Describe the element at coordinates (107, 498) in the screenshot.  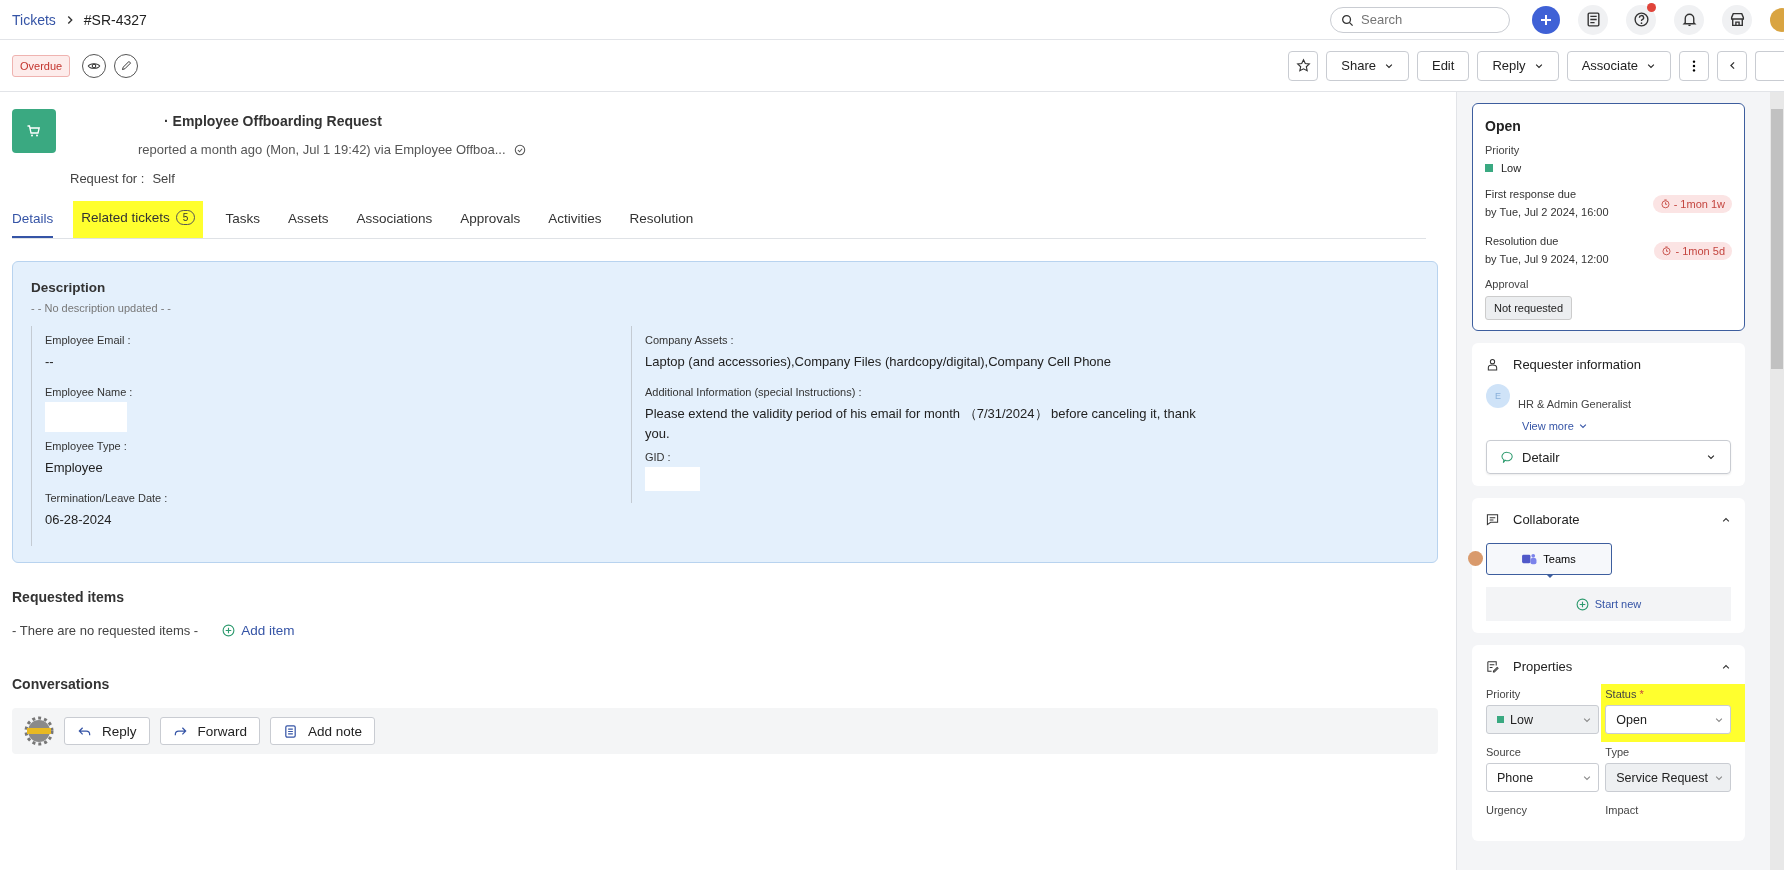
I see `field-label: Termination/Leave Date :` at that location.